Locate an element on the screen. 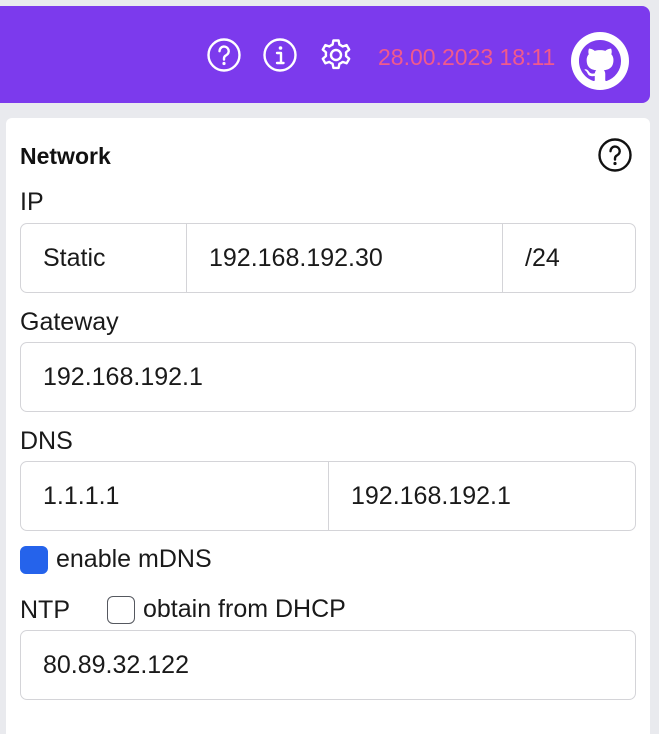 The image size is (659, 734). ntp-label: NTP is located at coordinates (45, 610).